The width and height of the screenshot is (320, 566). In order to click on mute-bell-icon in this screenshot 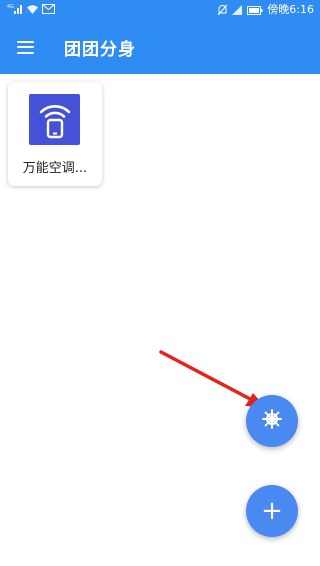, I will do `click(222, 10)`.